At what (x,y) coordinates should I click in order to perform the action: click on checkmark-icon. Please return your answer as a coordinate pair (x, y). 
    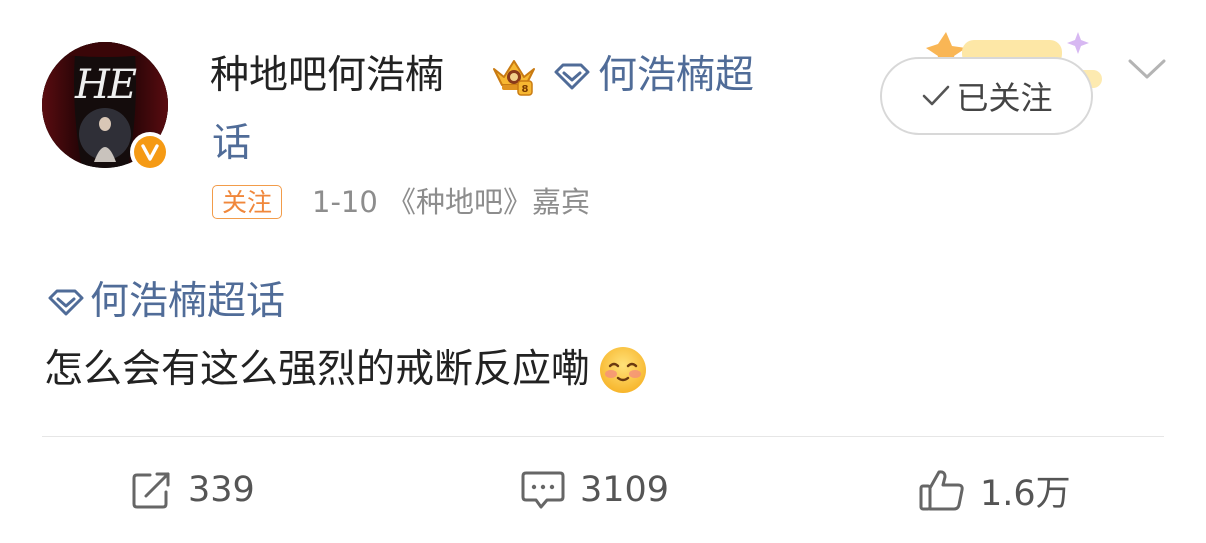
    Looking at the image, I should click on (936, 95).